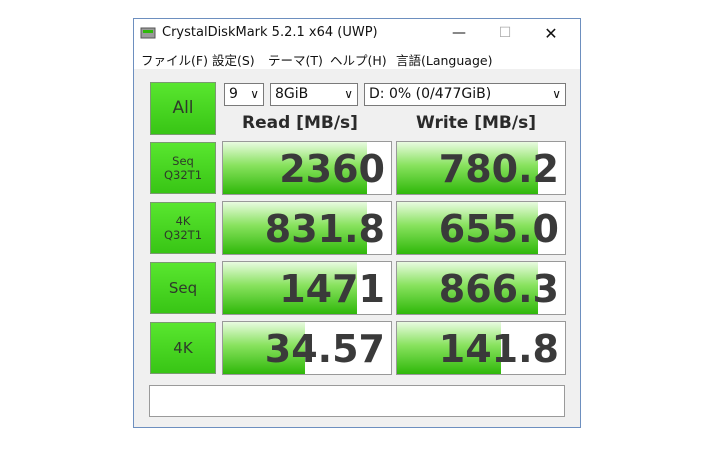  What do you see at coordinates (233, 59) in the screenshot?
I see `menu-settings: 設定(S)` at bounding box center [233, 59].